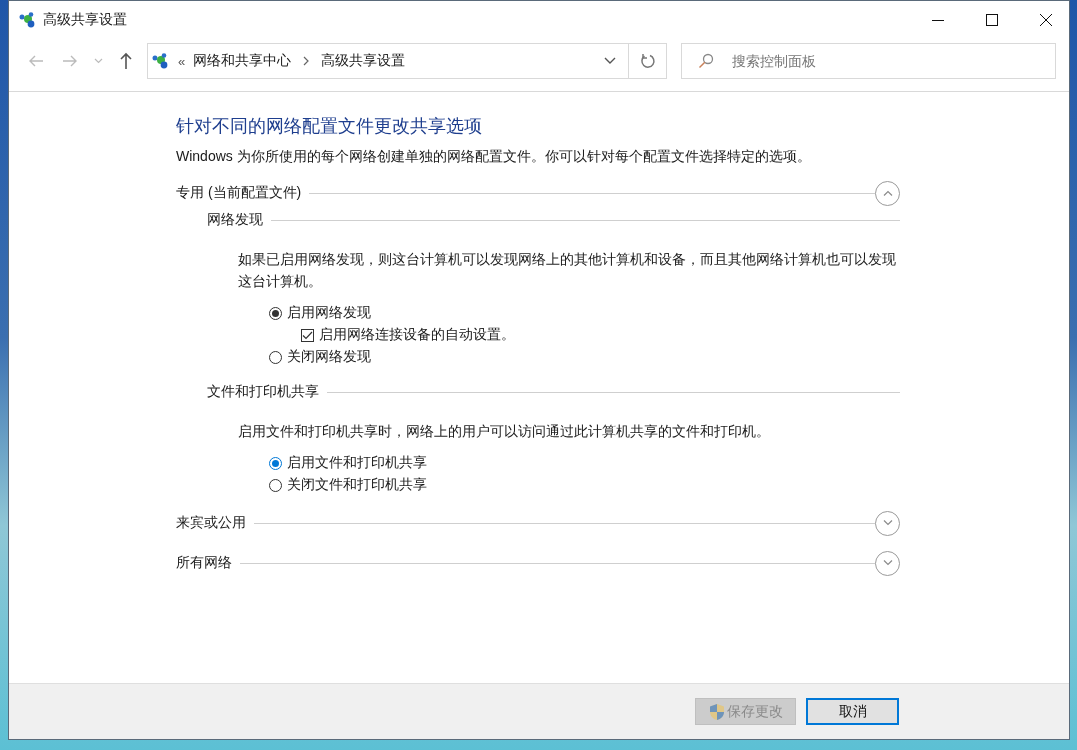 Image resolution: width=1077 pixels, height=750 pixels. Describe the element at coordinates (239, 193) in the screenshot. I see `profile-title: 专用 (当前配置文件)` at that location.